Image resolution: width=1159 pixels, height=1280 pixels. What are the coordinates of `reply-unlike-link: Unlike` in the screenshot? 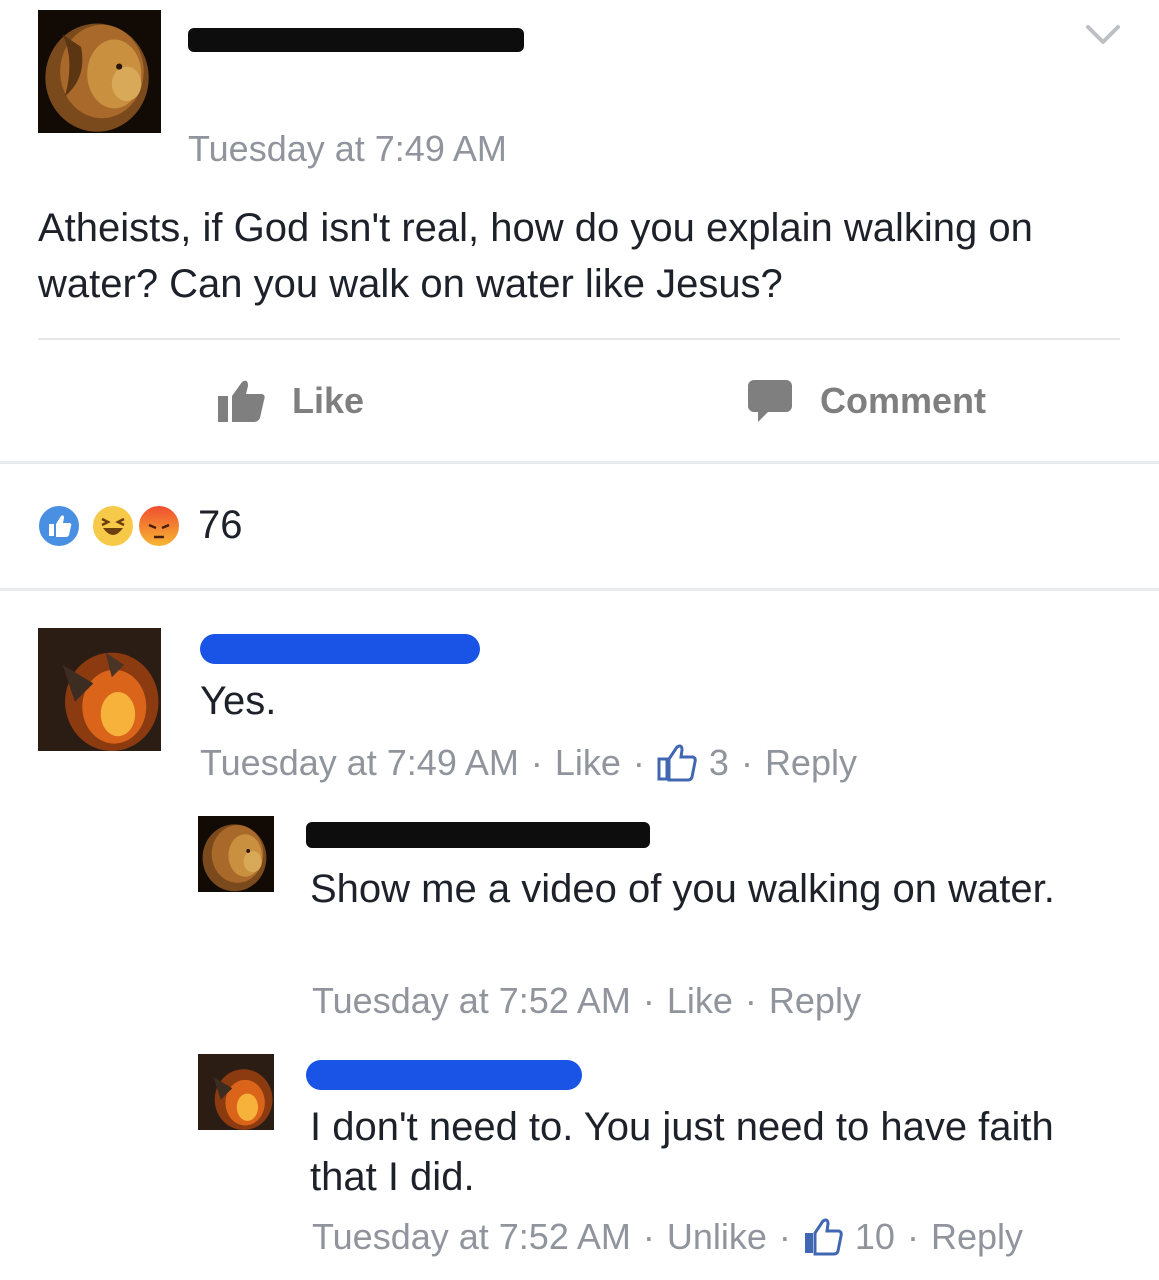 It's located at (717, 1237).